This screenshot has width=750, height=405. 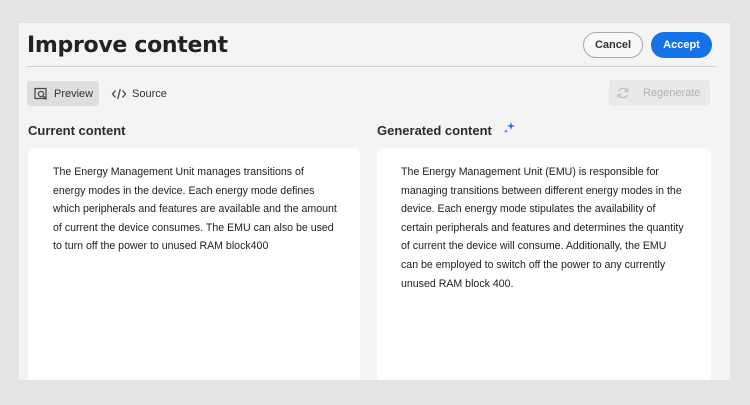 I want to click on tab-preview-label: Preview, so click(x=74, y=93).